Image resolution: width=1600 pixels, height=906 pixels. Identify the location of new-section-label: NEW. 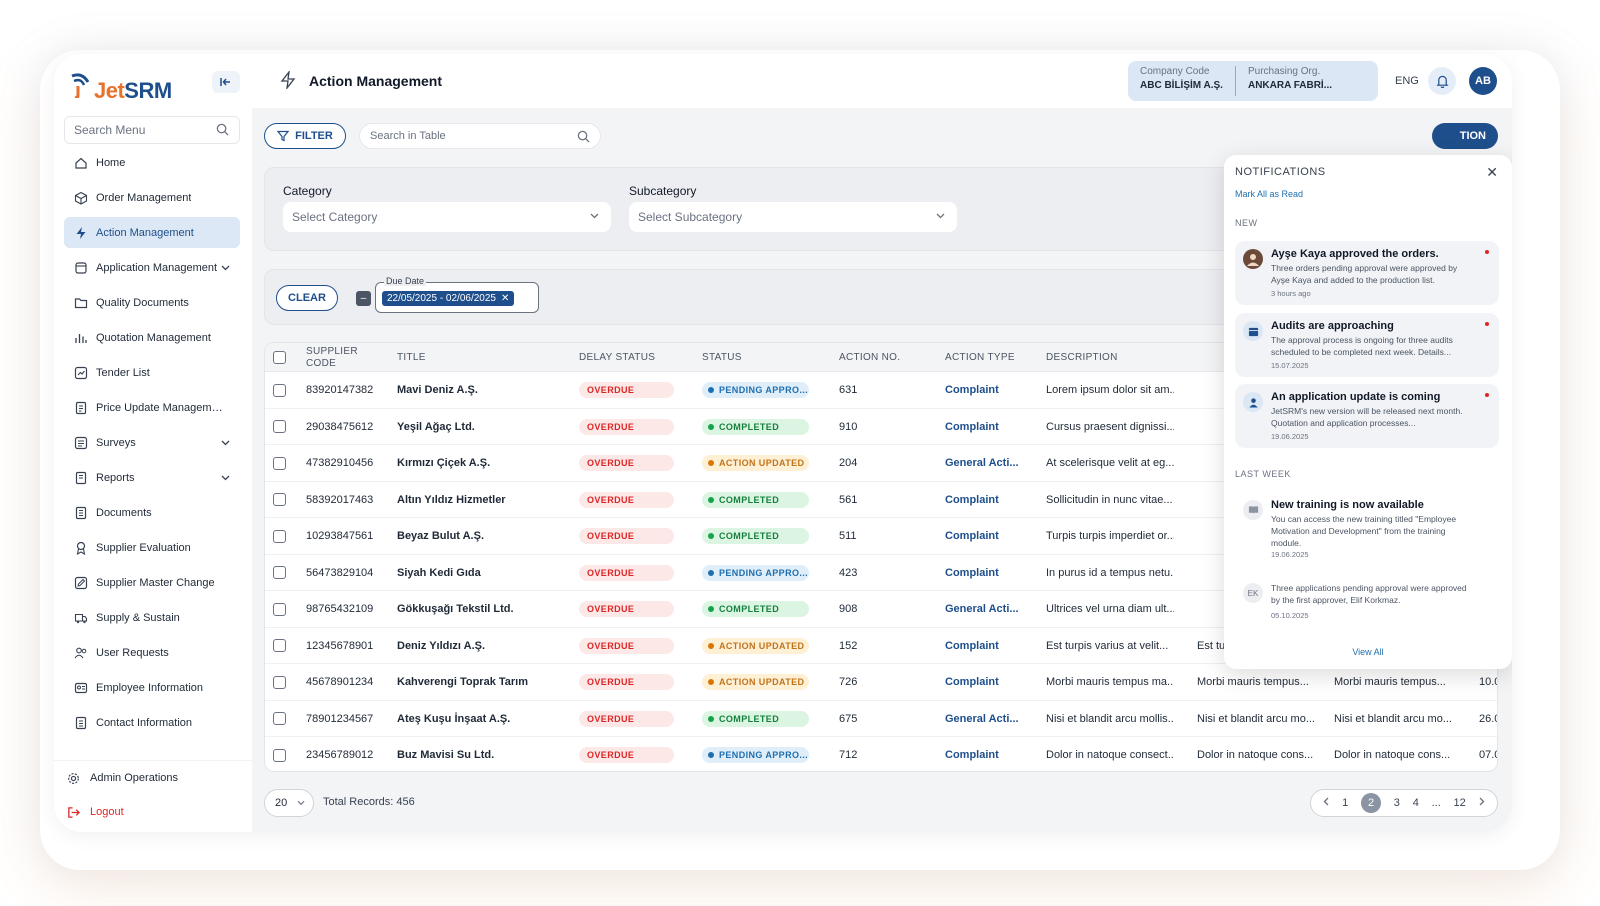
(1246, 223).